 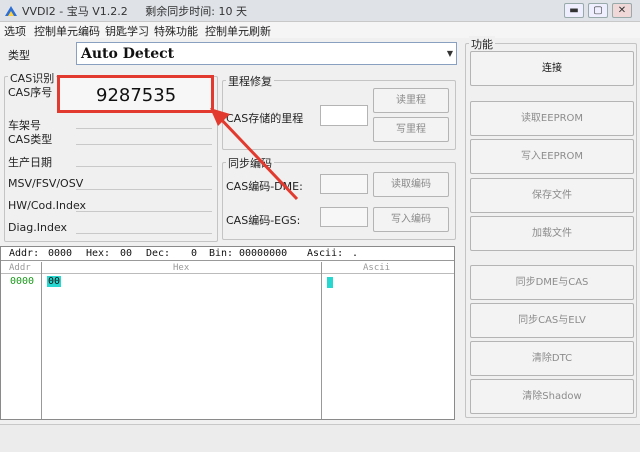 What do you see at coordinates (46, 183) in the screenshot?
I see `msv-fsv-osv-label: MSV/FSV/OSV` at bounding box center [46, 183].